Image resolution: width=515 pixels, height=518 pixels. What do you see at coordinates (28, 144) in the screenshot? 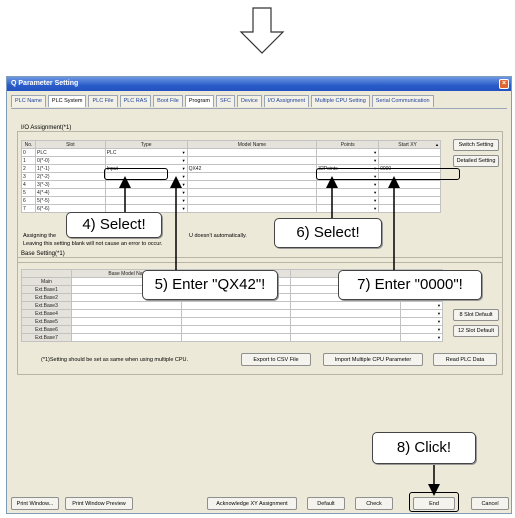
I see `col-no: No.` at bounding box center [28, 144].